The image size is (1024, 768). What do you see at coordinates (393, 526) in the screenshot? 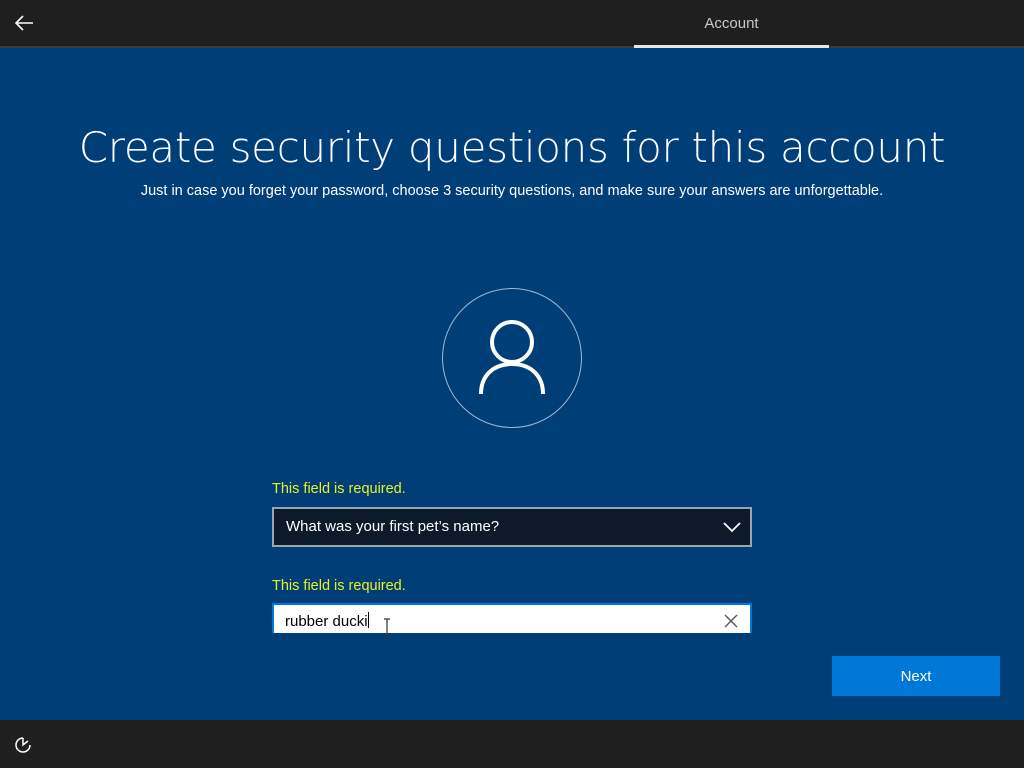
I see `security-question-selected: What was your first pet’s name?` at bounding box center [393, 526].